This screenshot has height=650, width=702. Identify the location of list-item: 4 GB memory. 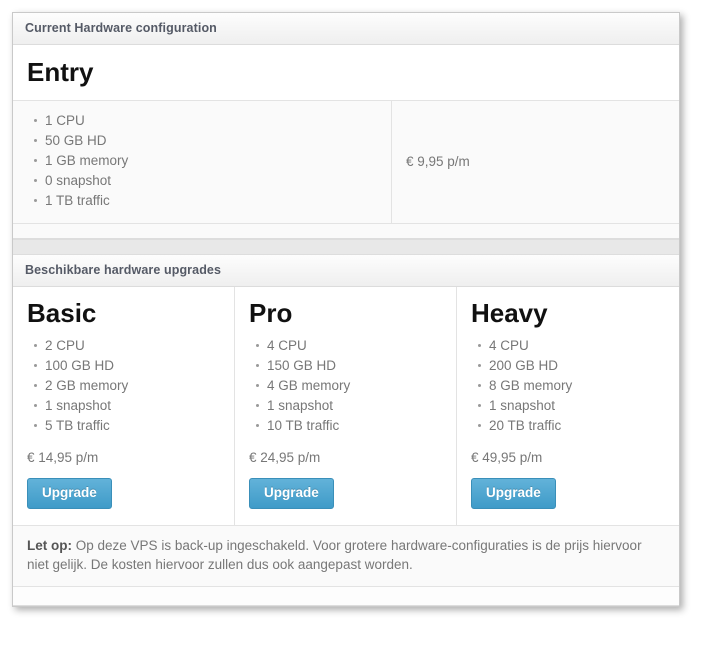
(348, 386).